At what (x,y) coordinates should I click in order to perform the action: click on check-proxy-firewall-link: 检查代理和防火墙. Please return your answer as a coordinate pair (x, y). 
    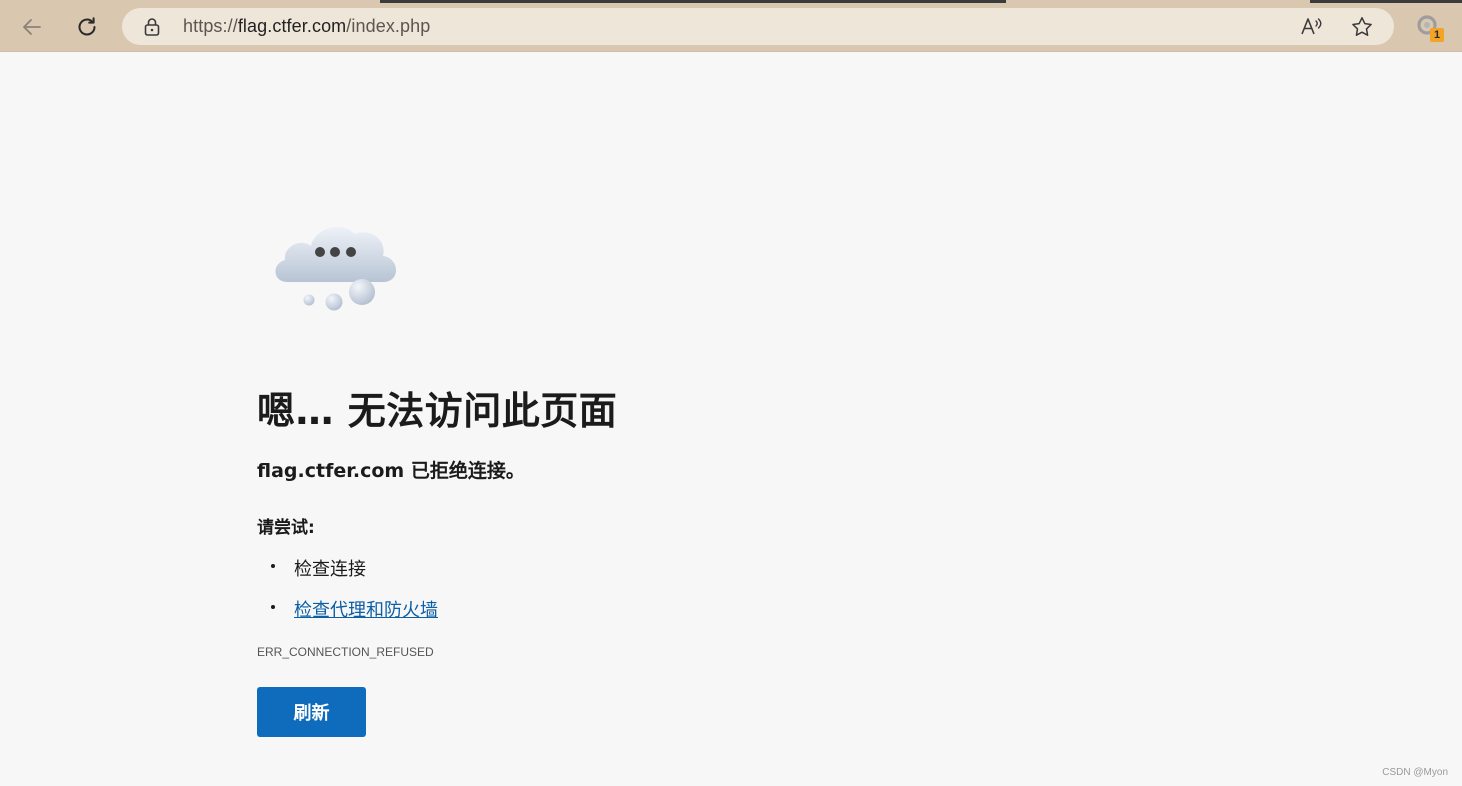
    Looking at the image, I should click on (366, 610).